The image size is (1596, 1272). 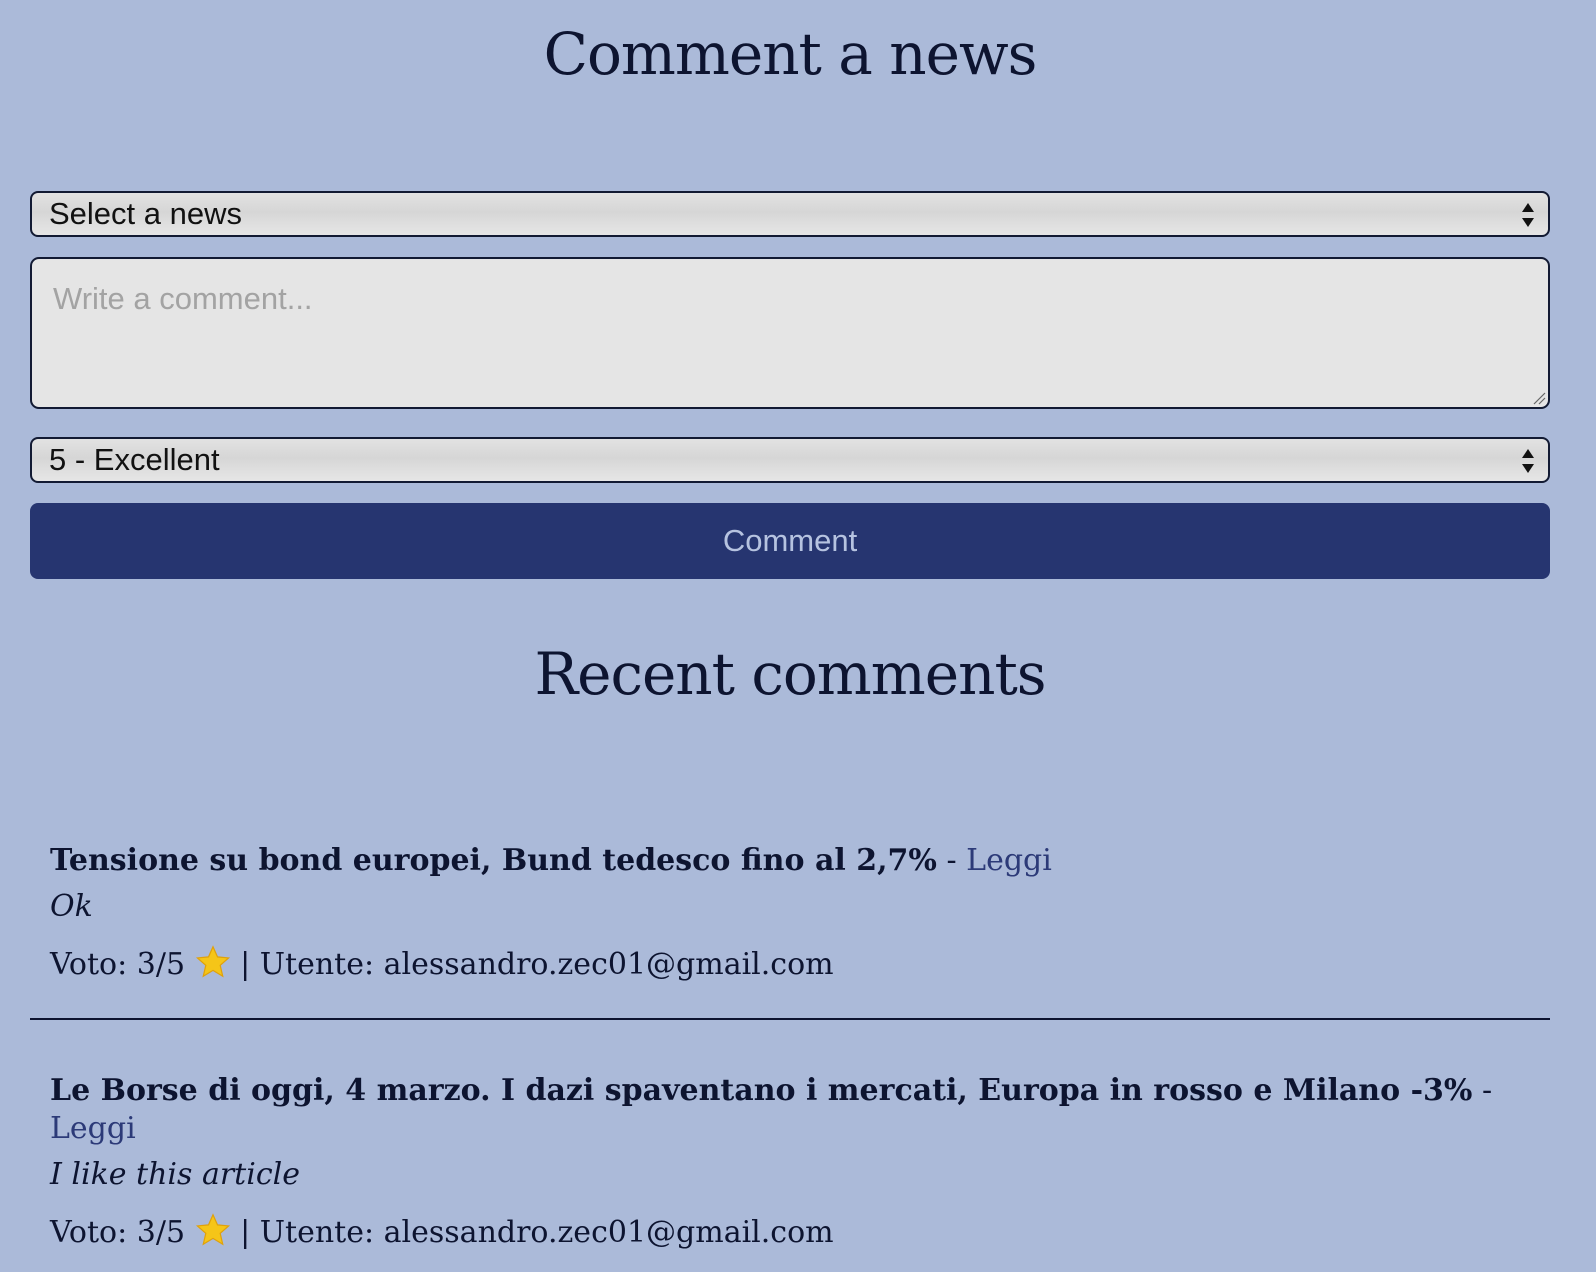 What do you see at coordinates (1539, 398) in the screenshot?
I see `resize-grip-icon` at bounding box center [1539, 398].